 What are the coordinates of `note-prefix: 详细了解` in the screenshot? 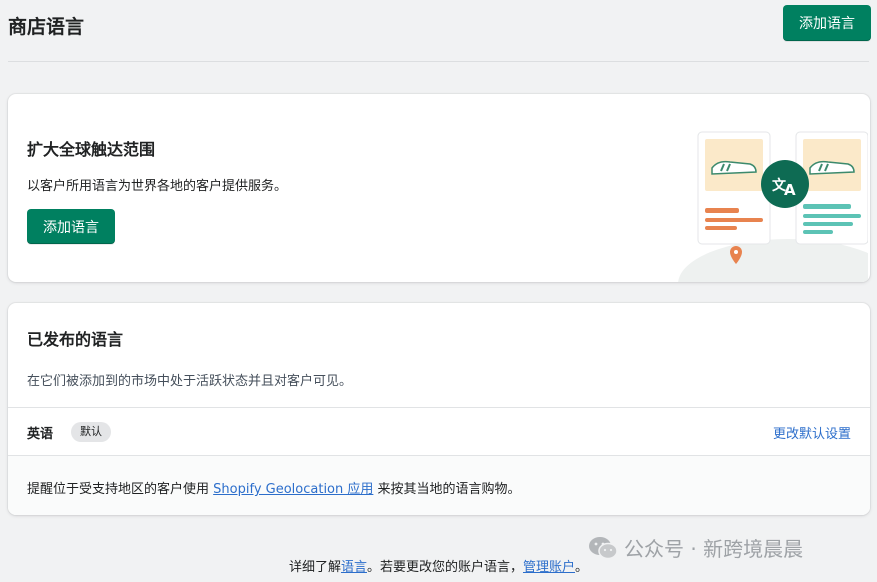 It's located at (314, 567).